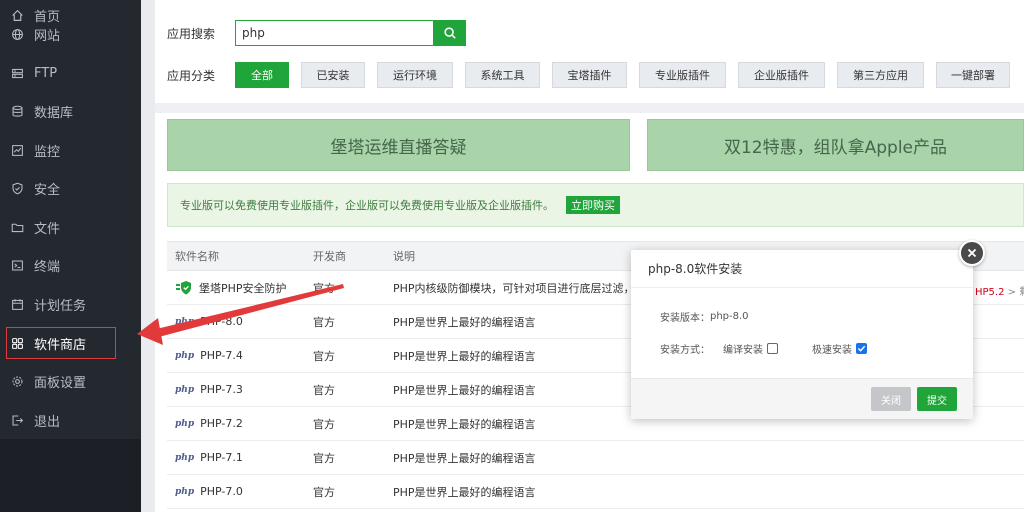 The width and height of the screenshot is (1024, 512). What do you see at coordinates (46, 73) in the screenshot?
I see `sidebar-item-label: FTP` at bounding box center [46, 73].